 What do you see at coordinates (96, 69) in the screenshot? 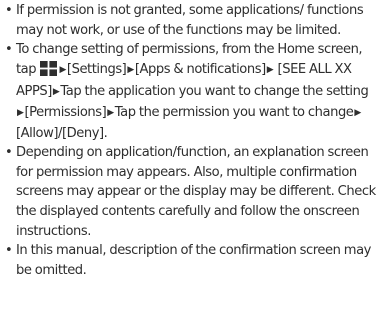
I see `step-settings: [Settings]` at bounding box center [96, 69].